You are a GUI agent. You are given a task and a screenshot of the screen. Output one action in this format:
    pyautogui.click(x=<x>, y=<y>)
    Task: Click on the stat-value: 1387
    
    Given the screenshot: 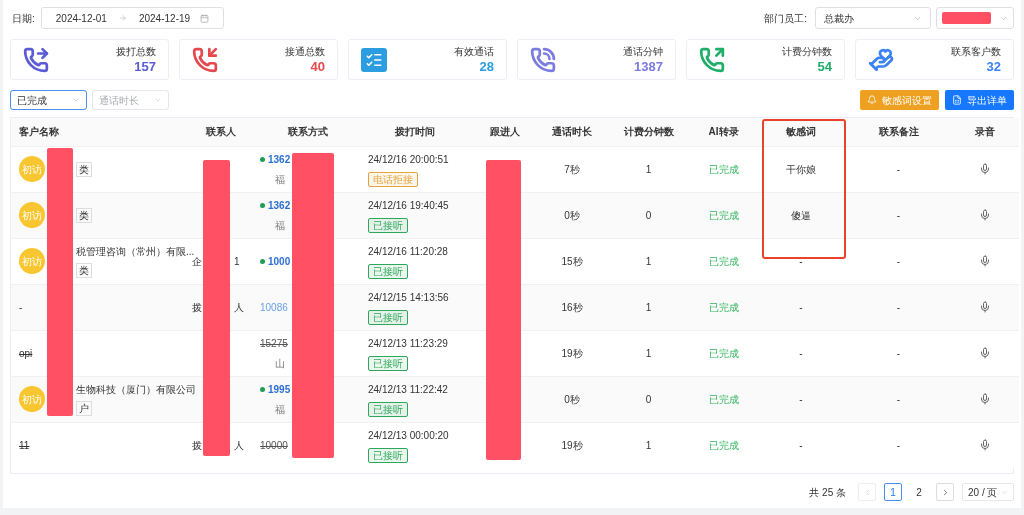 What is the action you would take?
    pyautogui.click(x=648, y=66)
    